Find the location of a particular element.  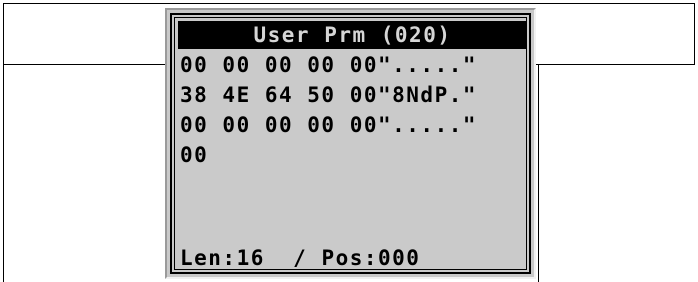

hex-data-line-4: 00 is located at coordinates (194, 155).